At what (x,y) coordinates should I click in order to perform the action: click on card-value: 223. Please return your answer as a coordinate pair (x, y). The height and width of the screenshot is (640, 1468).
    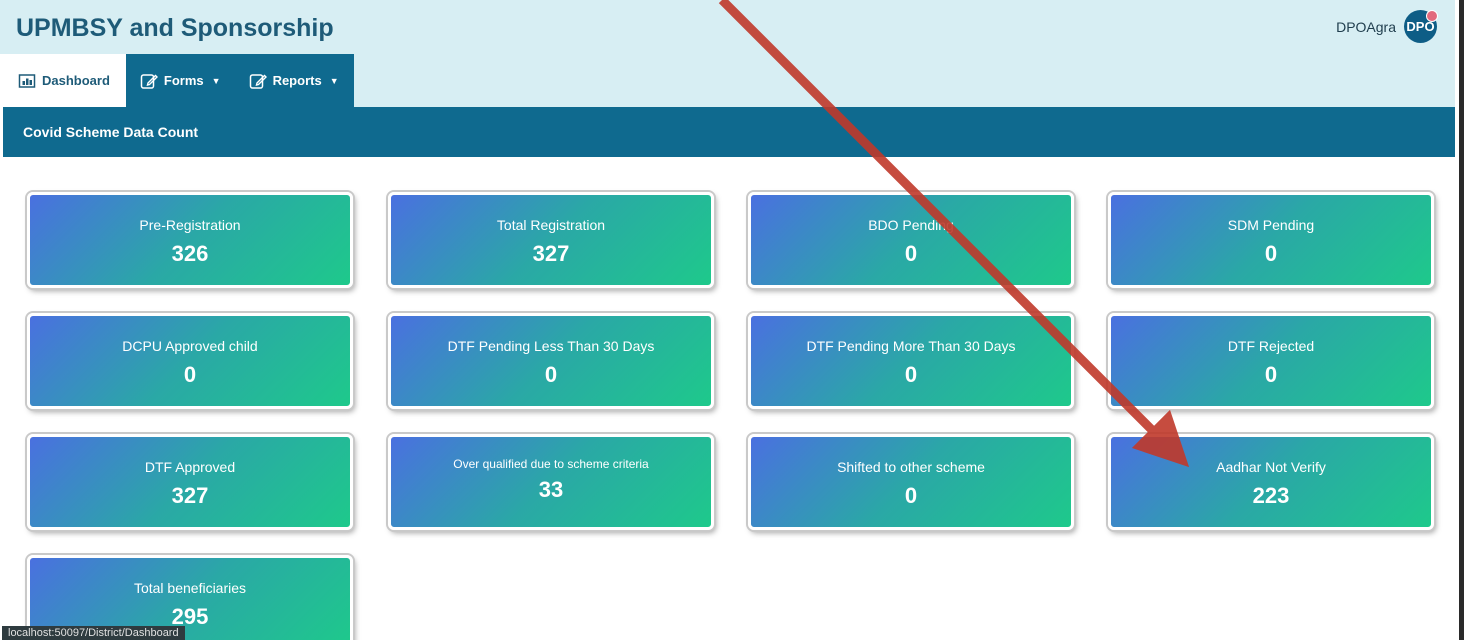
    Looking at the image, I should click on (1271, 495).